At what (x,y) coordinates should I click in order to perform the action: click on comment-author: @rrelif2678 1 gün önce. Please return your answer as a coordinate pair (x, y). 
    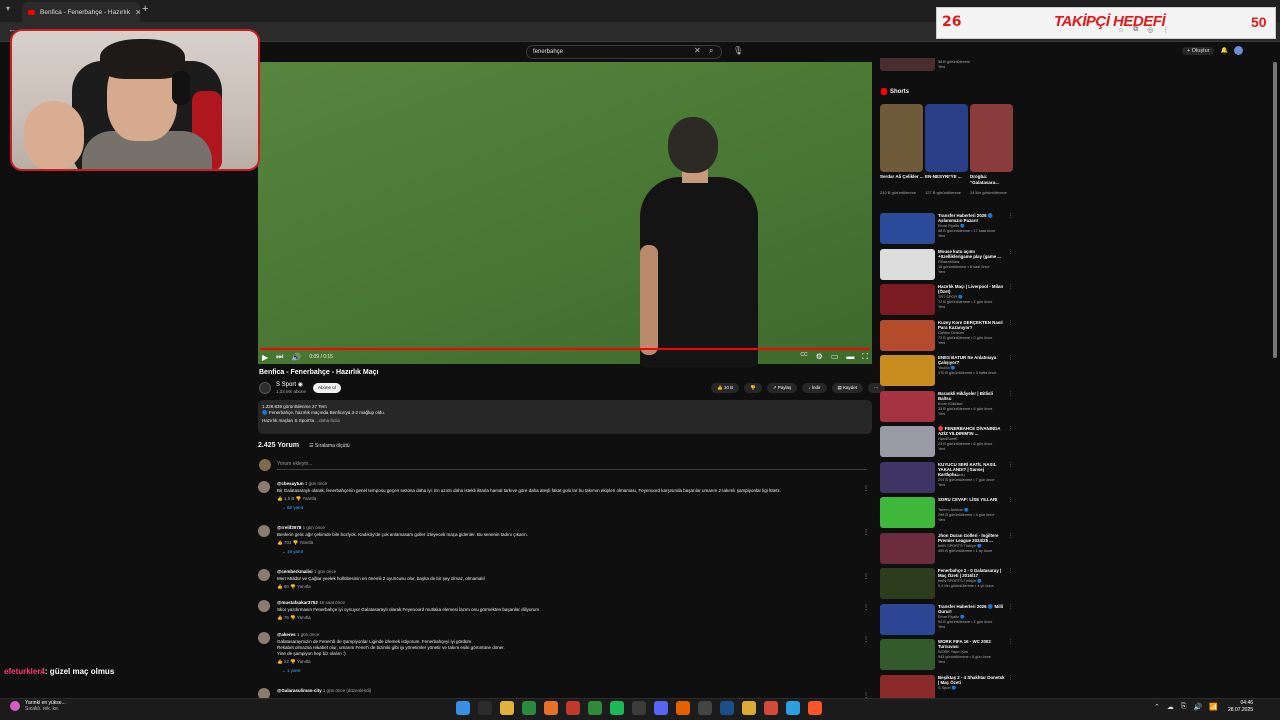
    Looking at the image, I should click on (301, 527).